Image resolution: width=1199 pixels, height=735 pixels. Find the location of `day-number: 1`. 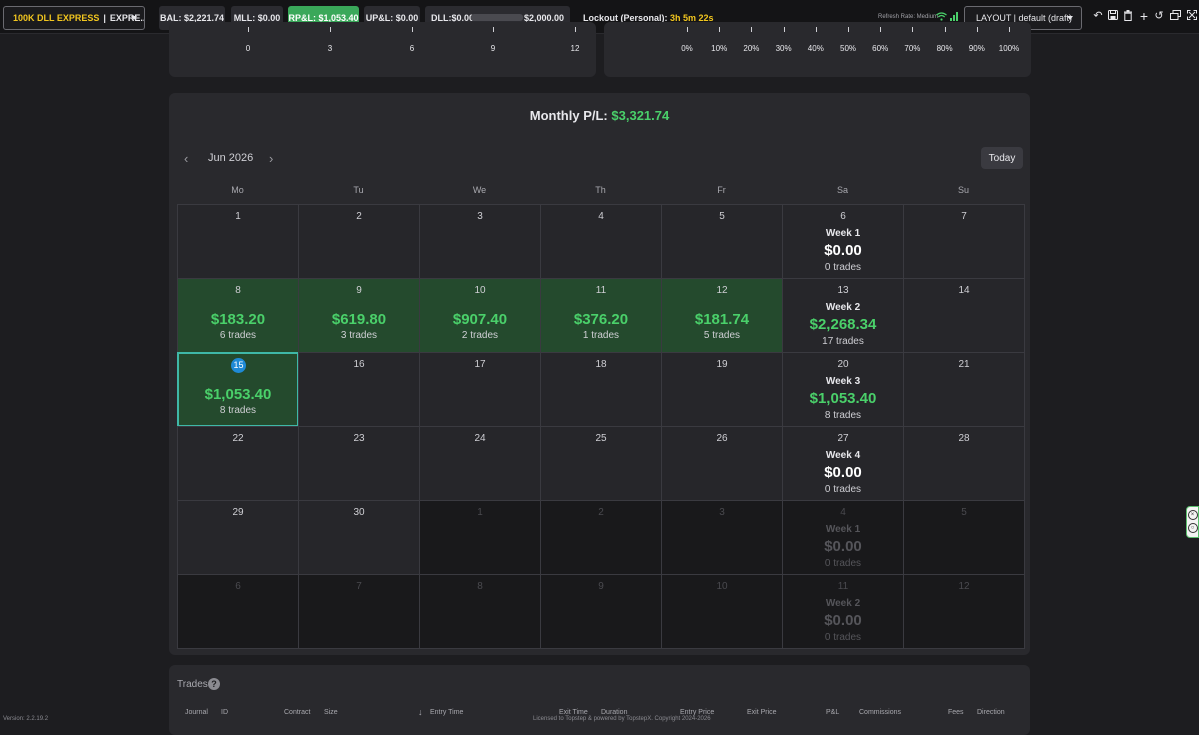

day-number: 1 is located at coordinates (480, 512).